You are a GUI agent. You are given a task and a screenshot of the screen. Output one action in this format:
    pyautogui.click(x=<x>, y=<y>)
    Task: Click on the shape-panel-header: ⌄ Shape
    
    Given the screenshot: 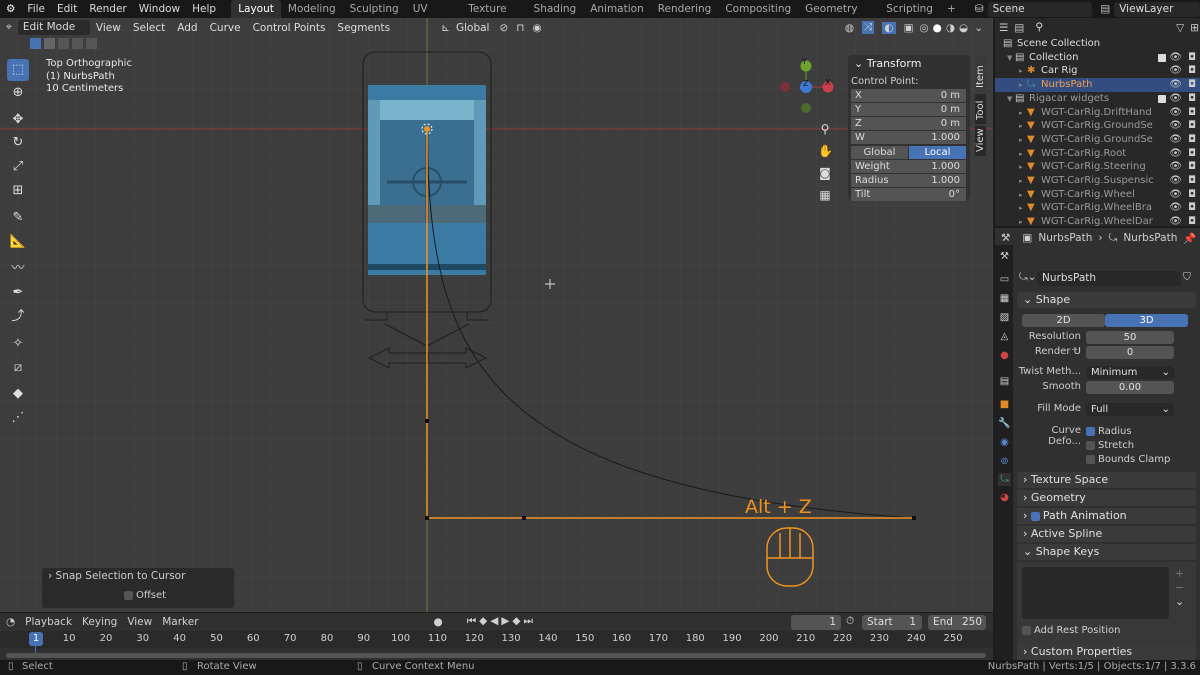 What is the action you would take?
    pyautogui.click(x=1106, y=300)
    